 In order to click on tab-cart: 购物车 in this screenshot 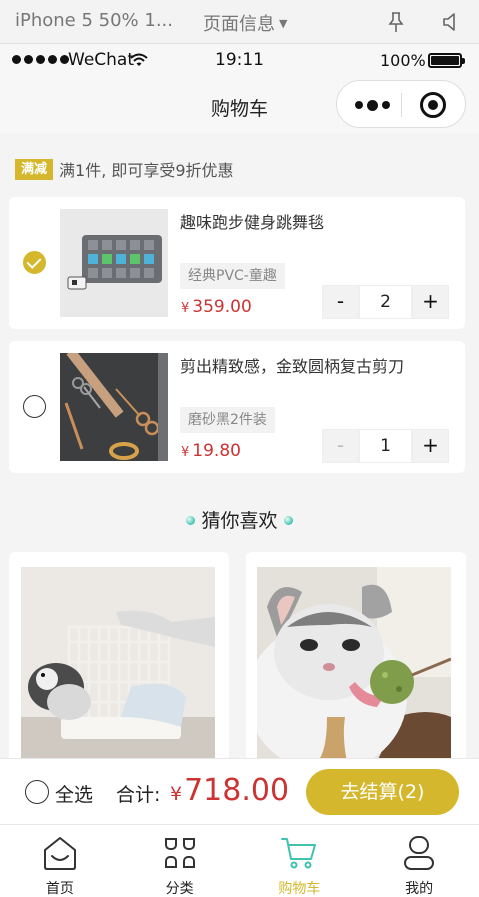, I will do `click(300, 861)`.